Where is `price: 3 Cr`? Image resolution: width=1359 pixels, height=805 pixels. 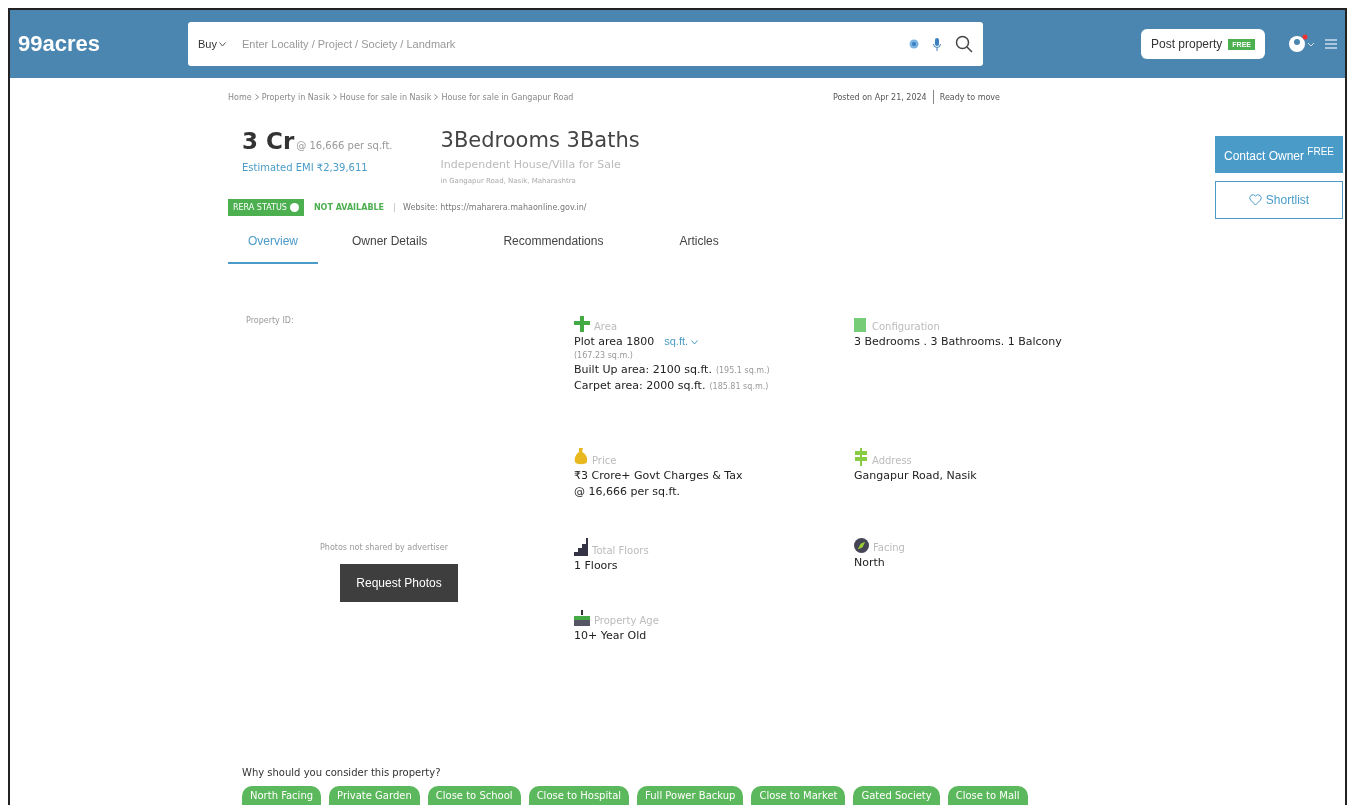 price: 3 Cr is located at coordinates (268, 141).